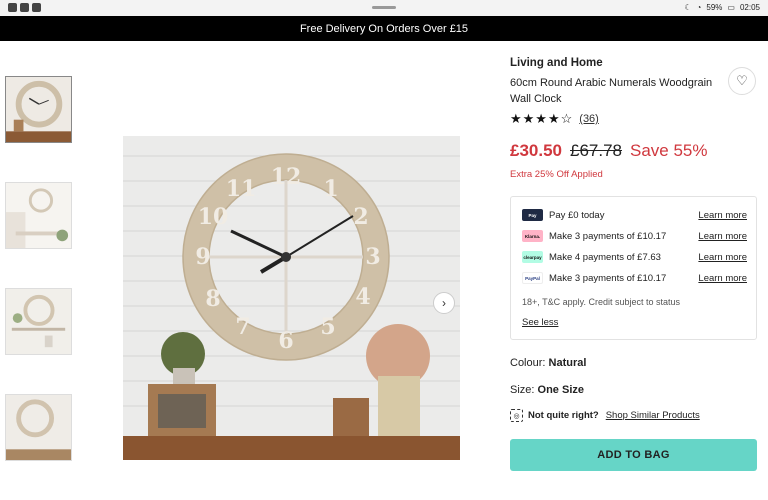 The height and width of the screenshot is (500, 768). What do you see at coordinates (635, 63) in the screenshot?
I see `product-brand: Living and Home` at bounding box center [635, 63].